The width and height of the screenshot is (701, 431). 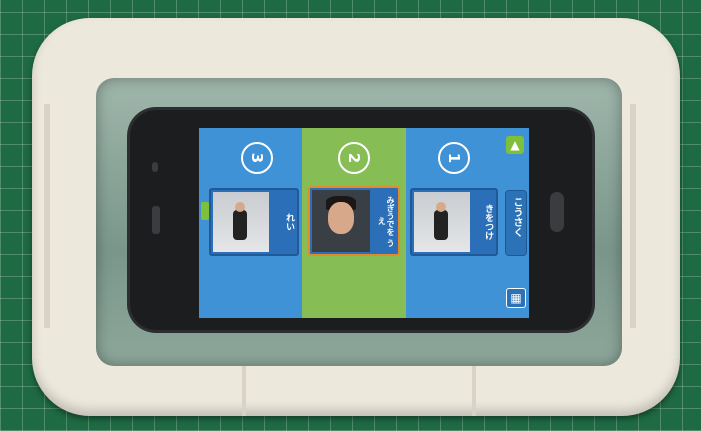 What do you see at coordinates (155, 167) in the screenshot?
I see `phone-camera` at bounding box center [155, 167].